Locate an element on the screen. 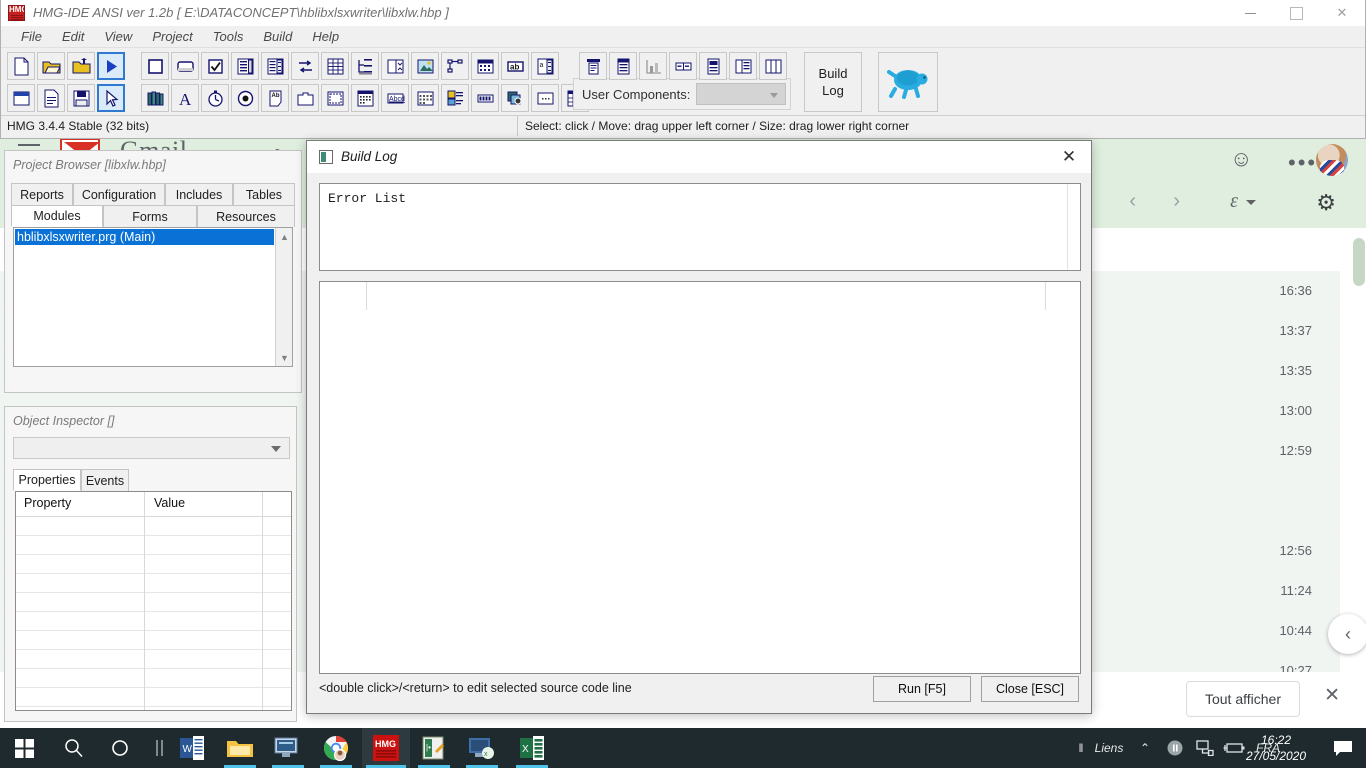 The width and height of the screenshot is (1366, 768). open-folder-icon is located at coordinates (51, 66).